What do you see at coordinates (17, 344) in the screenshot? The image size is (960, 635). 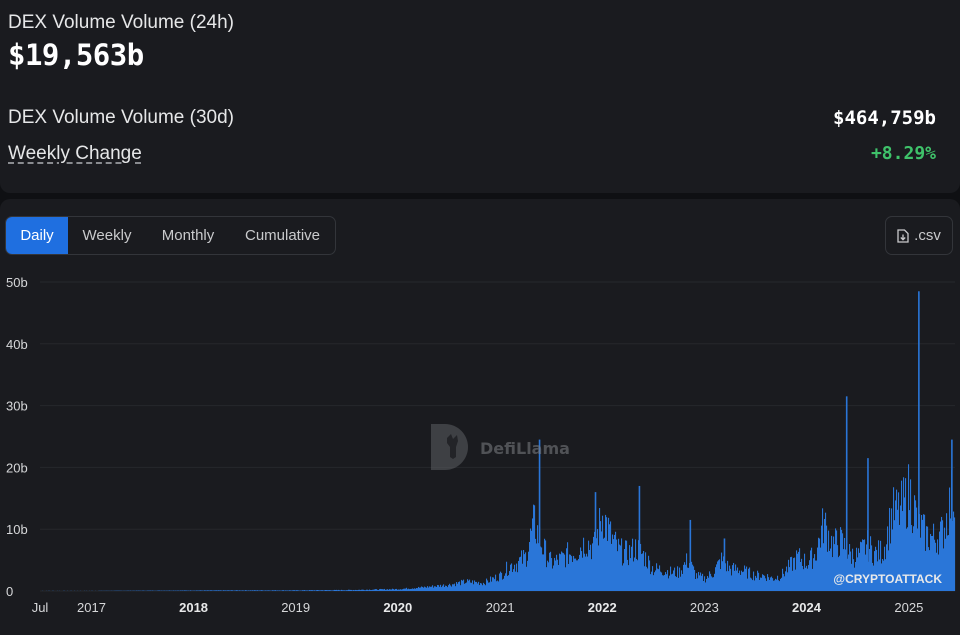 I see `y-tick-label: 40b` at bounding box center [17, 344].